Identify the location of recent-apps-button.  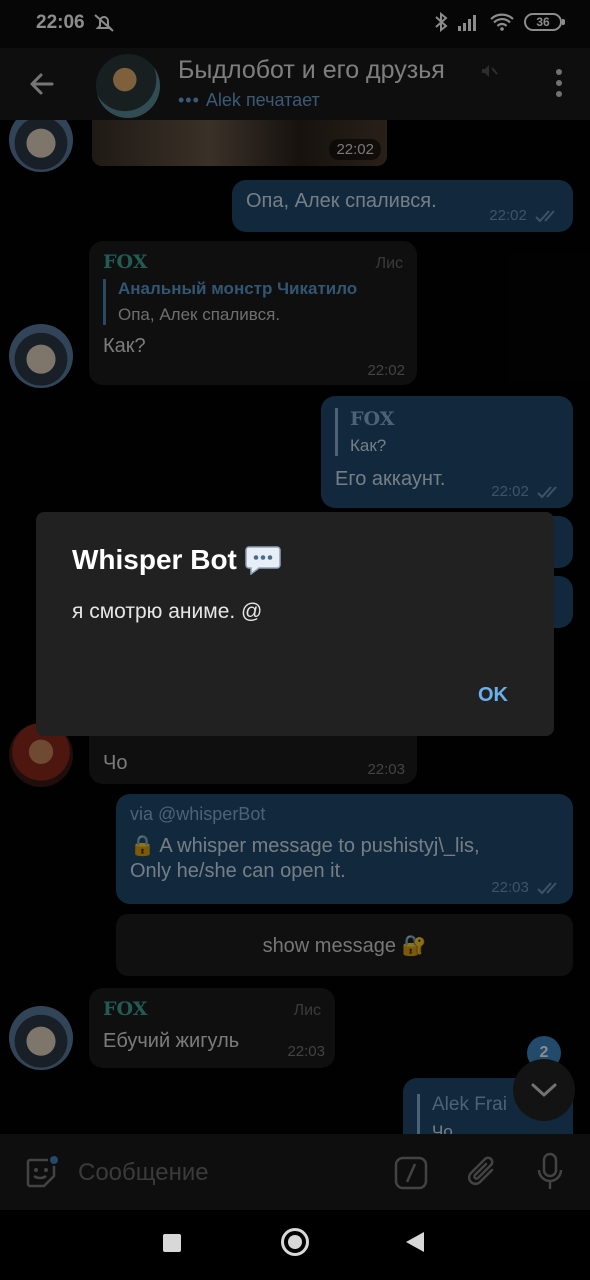
(172, 1243).